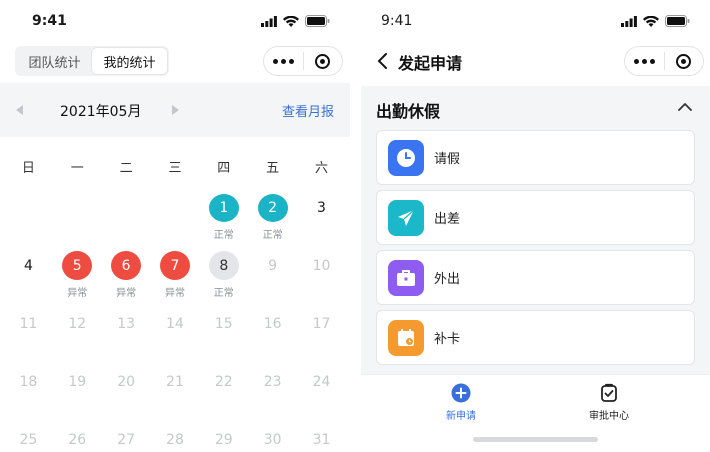 The image size is (710, 452). I want to click on day-number: 21, so click(175, 381).